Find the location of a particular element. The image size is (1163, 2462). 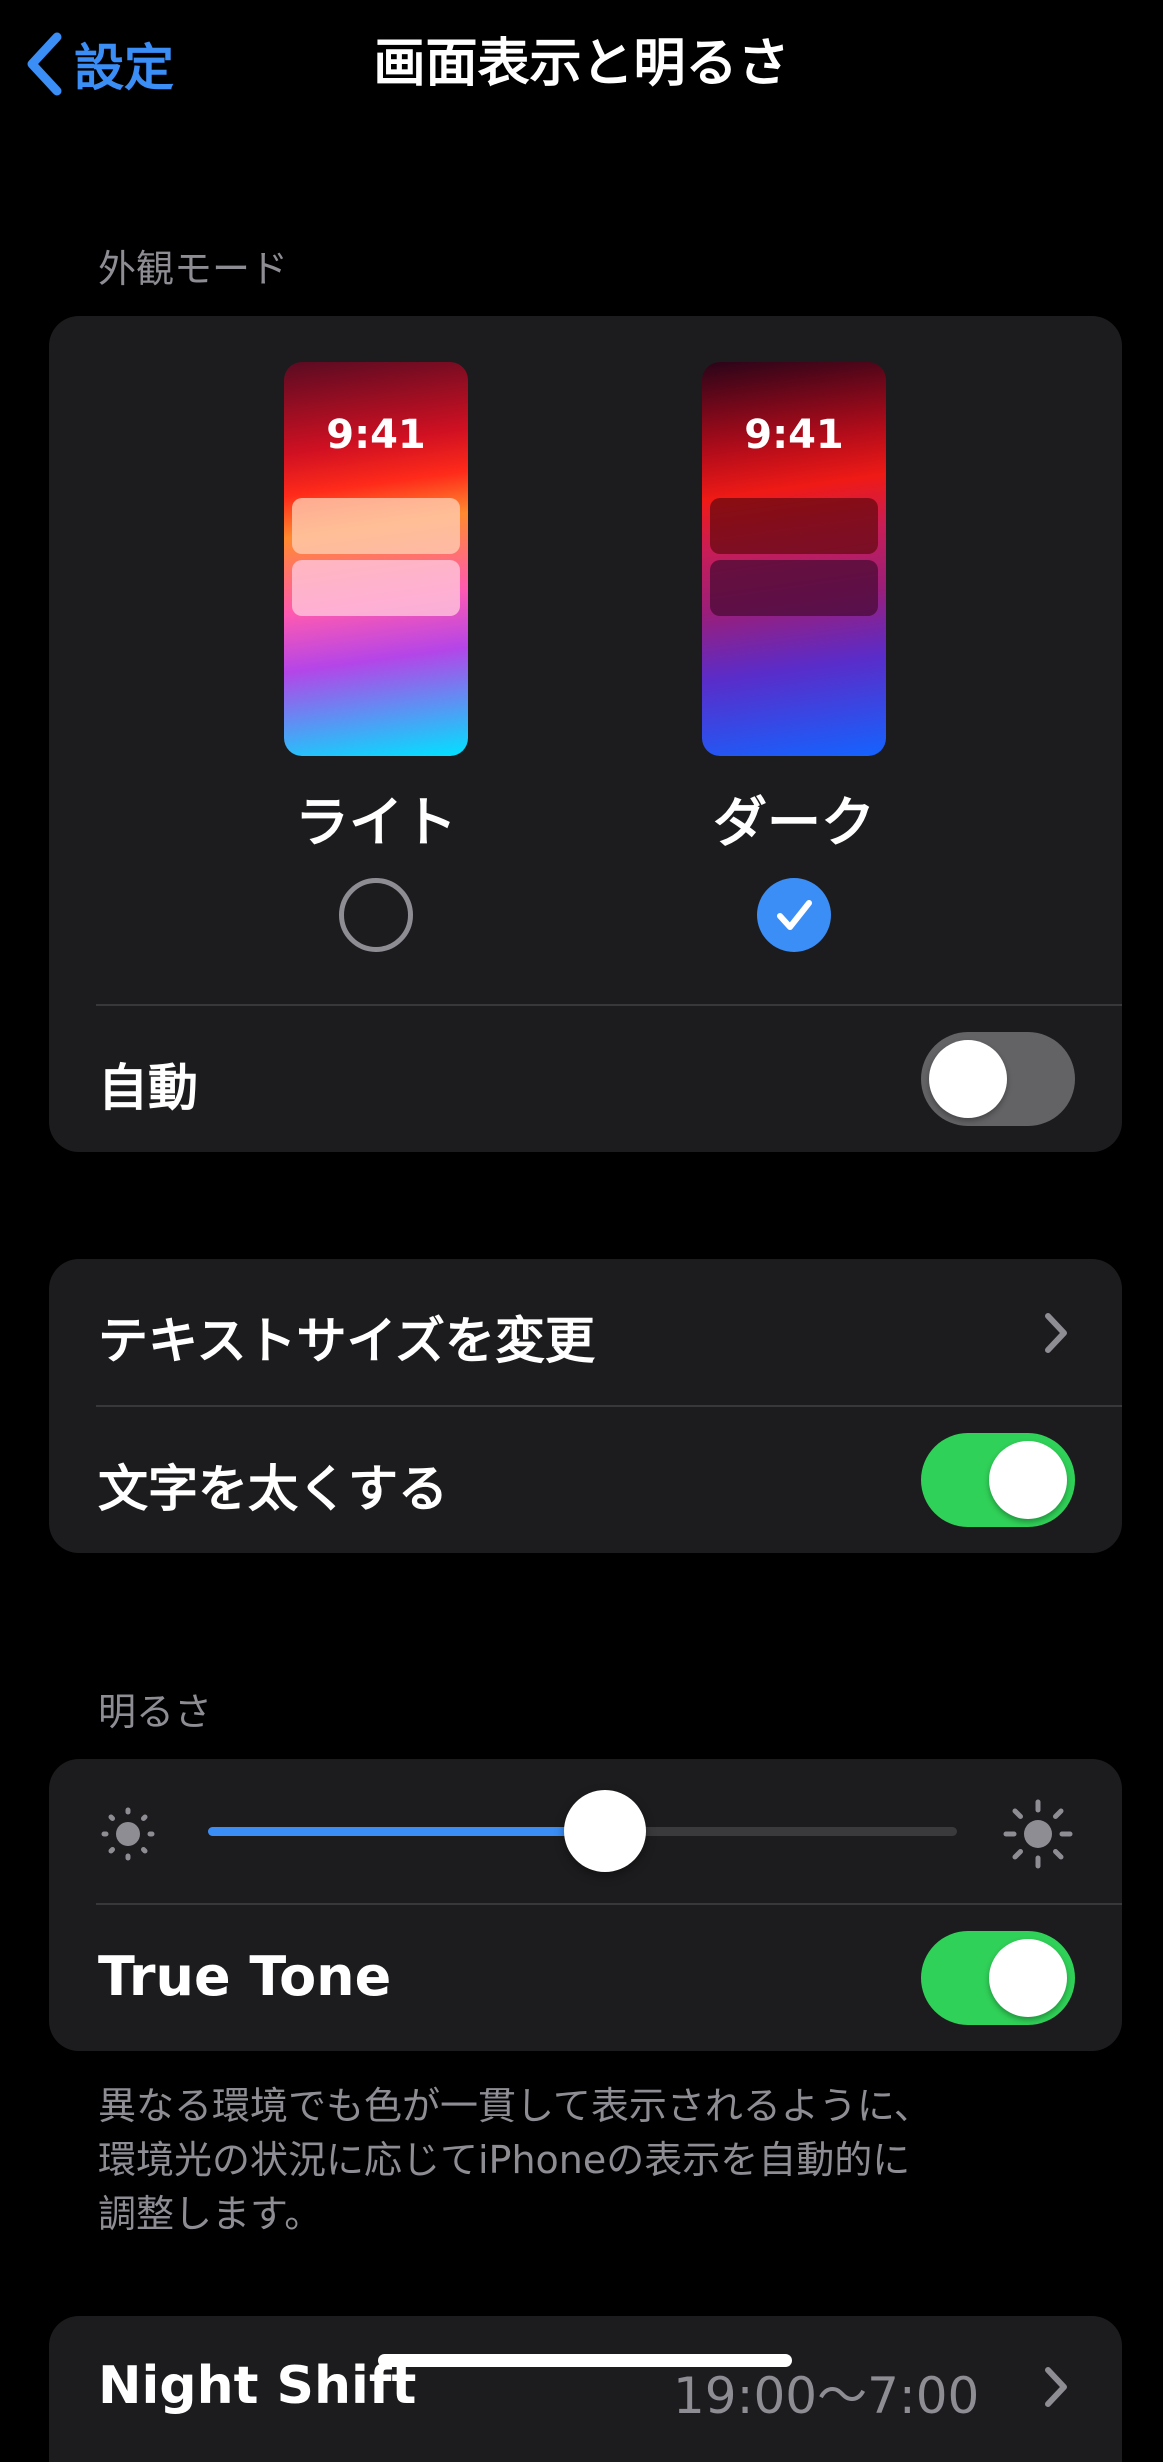

bold-text-toggle is located at coordinates (998, 1480).